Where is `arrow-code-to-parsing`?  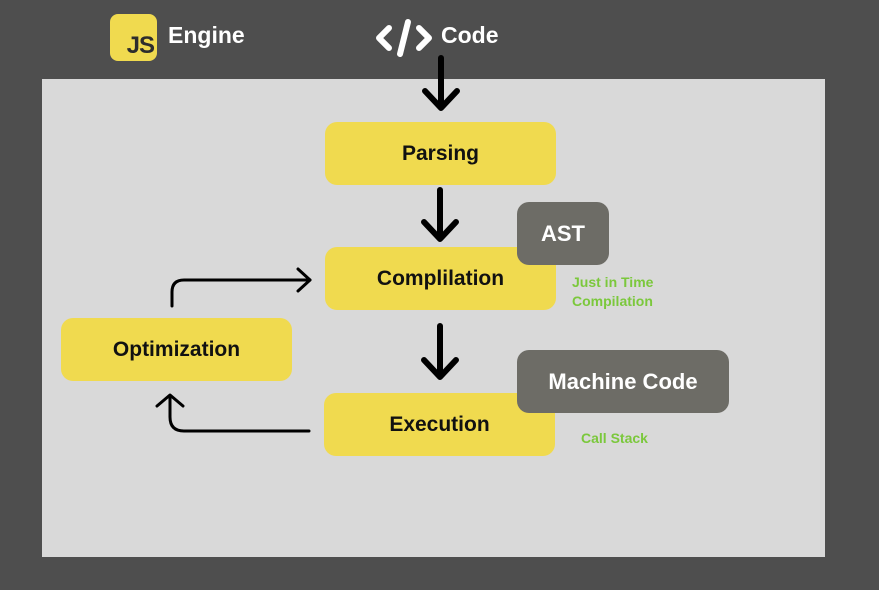
arrow-code-to-parsing is located at coordinates (441, 83).